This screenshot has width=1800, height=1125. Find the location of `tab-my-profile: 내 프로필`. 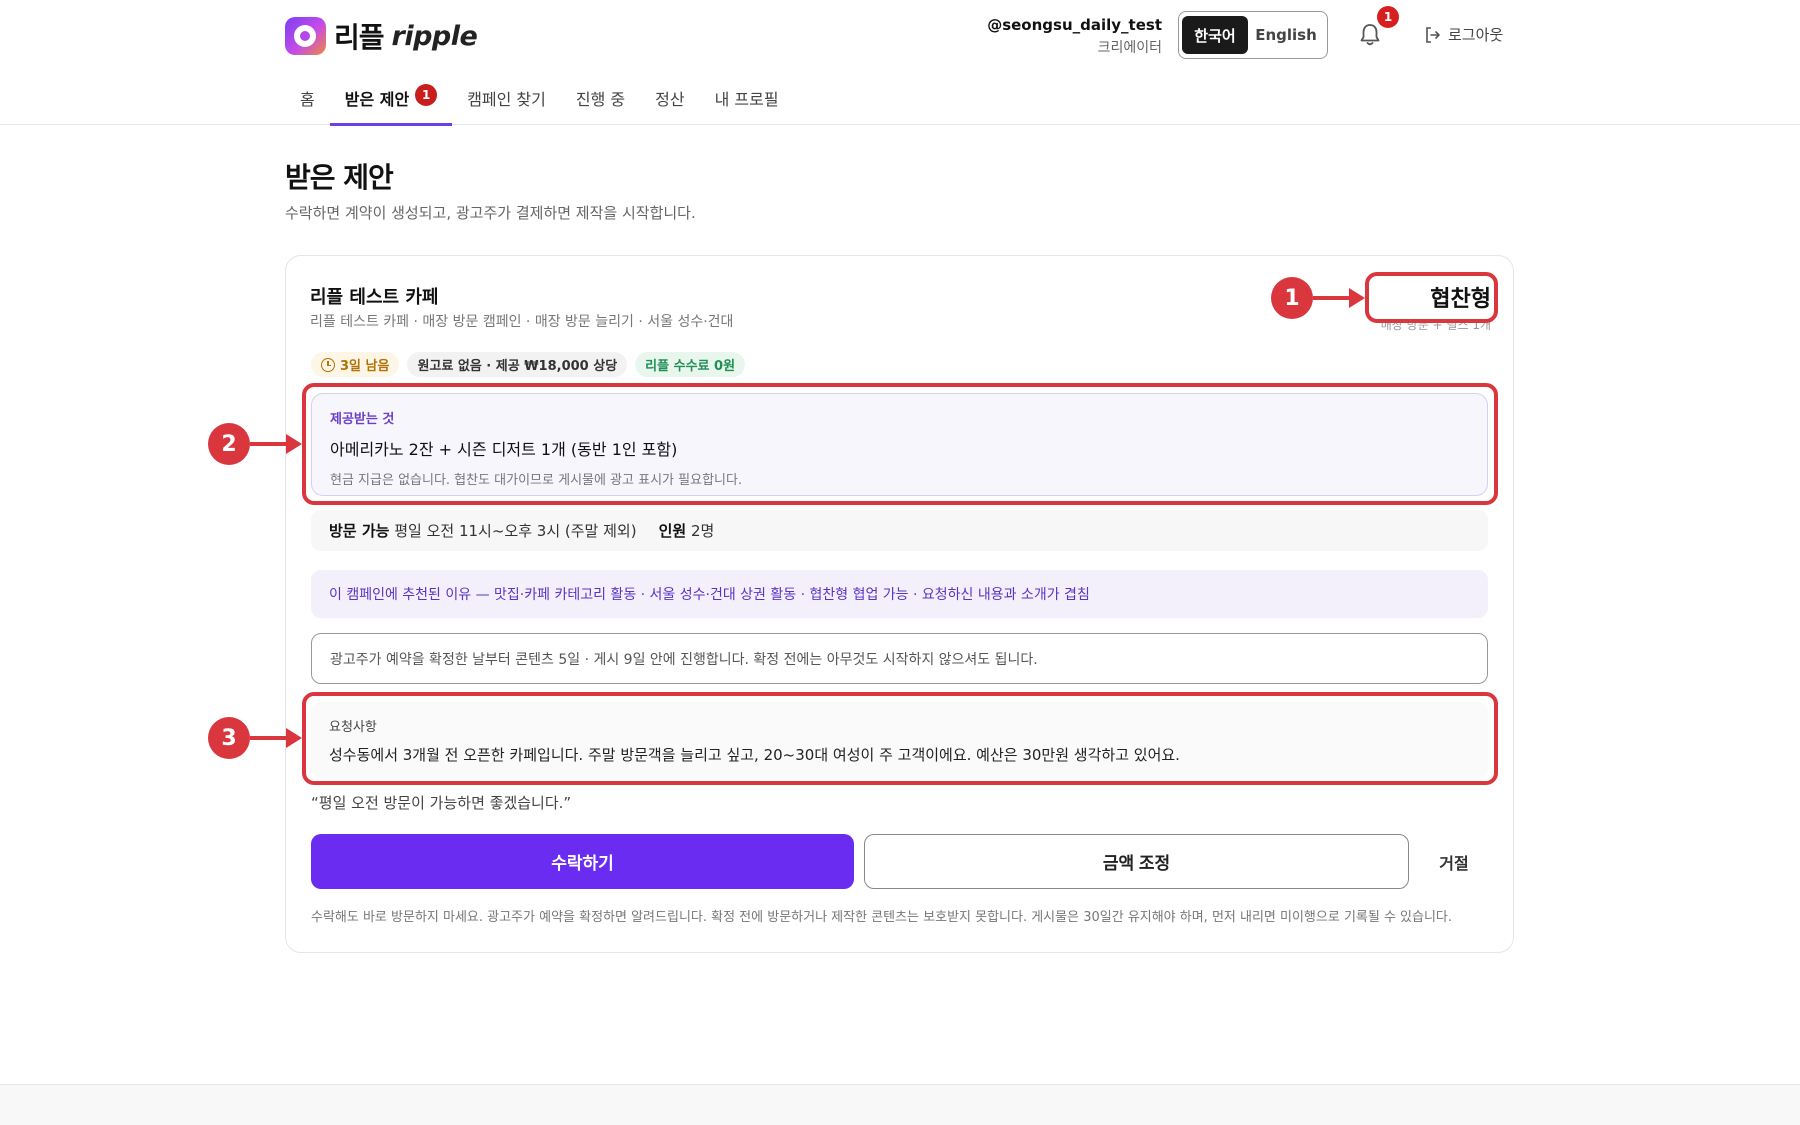

tab-my-profile: 내 프로필 is located at coordinates (747, 98).